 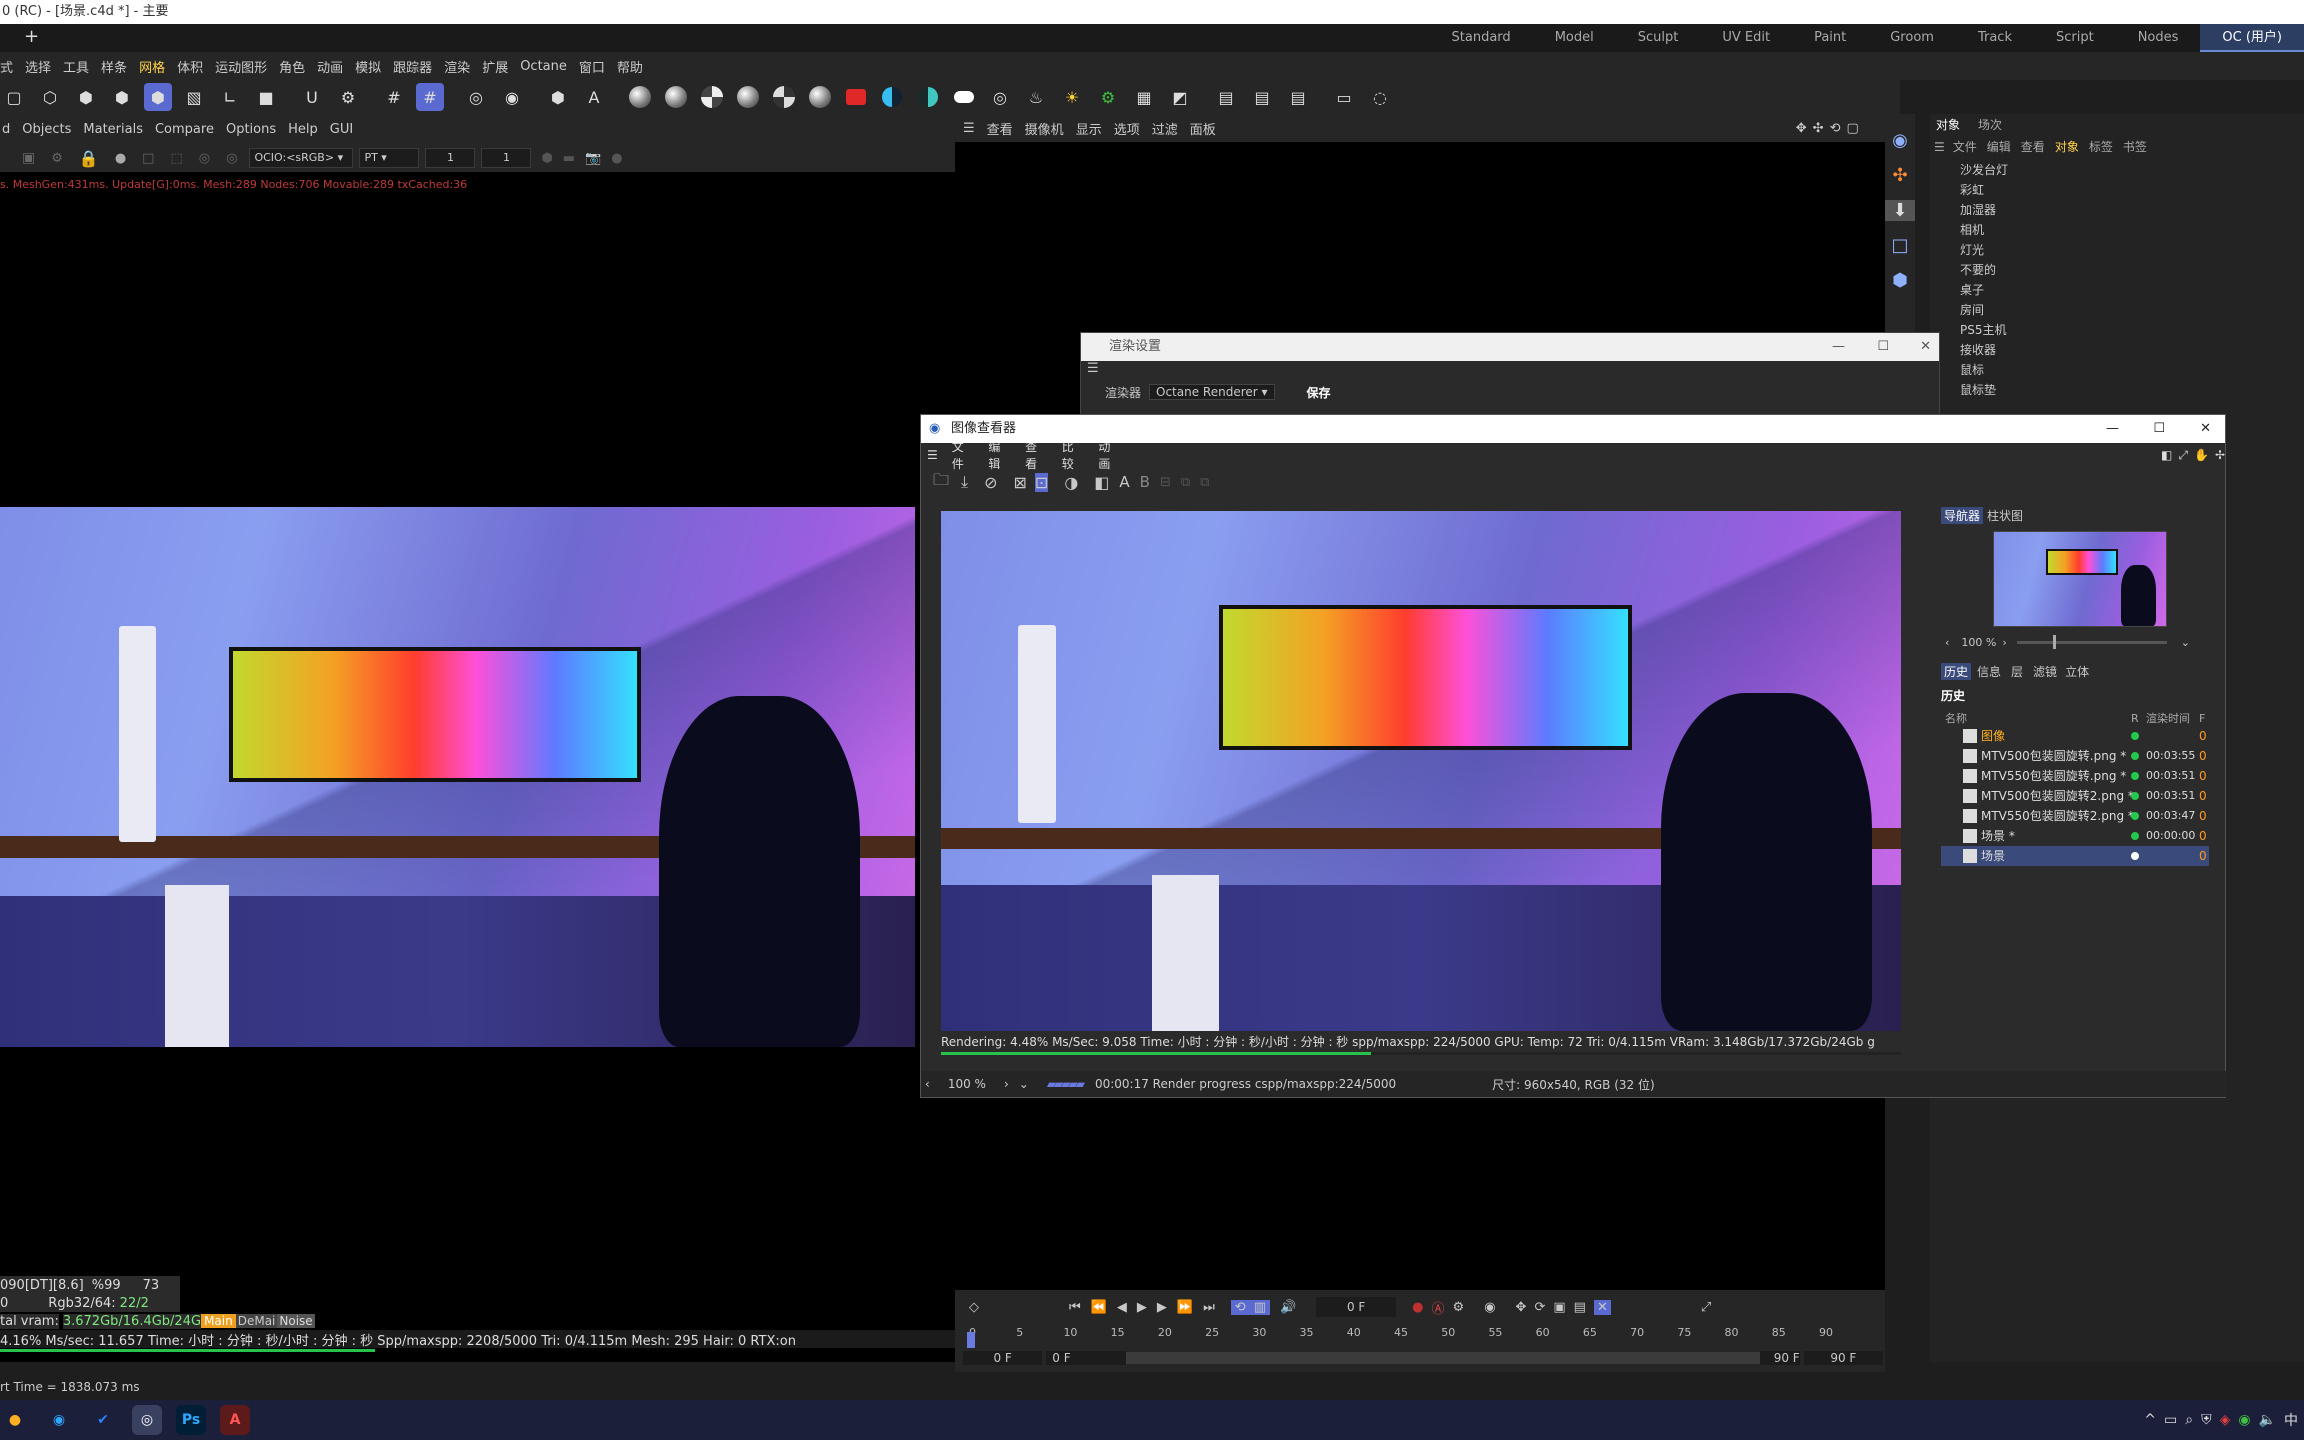 I want to click on pan-icon: ✥, so click(x=1801, y=128).